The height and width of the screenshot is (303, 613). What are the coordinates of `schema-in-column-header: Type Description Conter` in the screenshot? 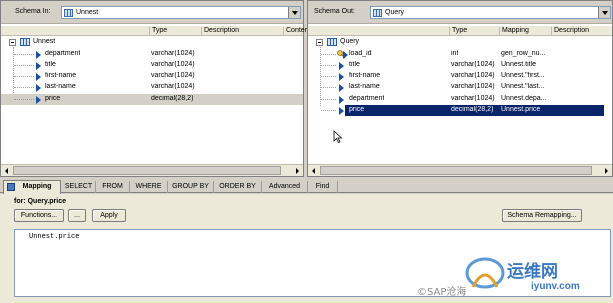 It's located at (154, 31).